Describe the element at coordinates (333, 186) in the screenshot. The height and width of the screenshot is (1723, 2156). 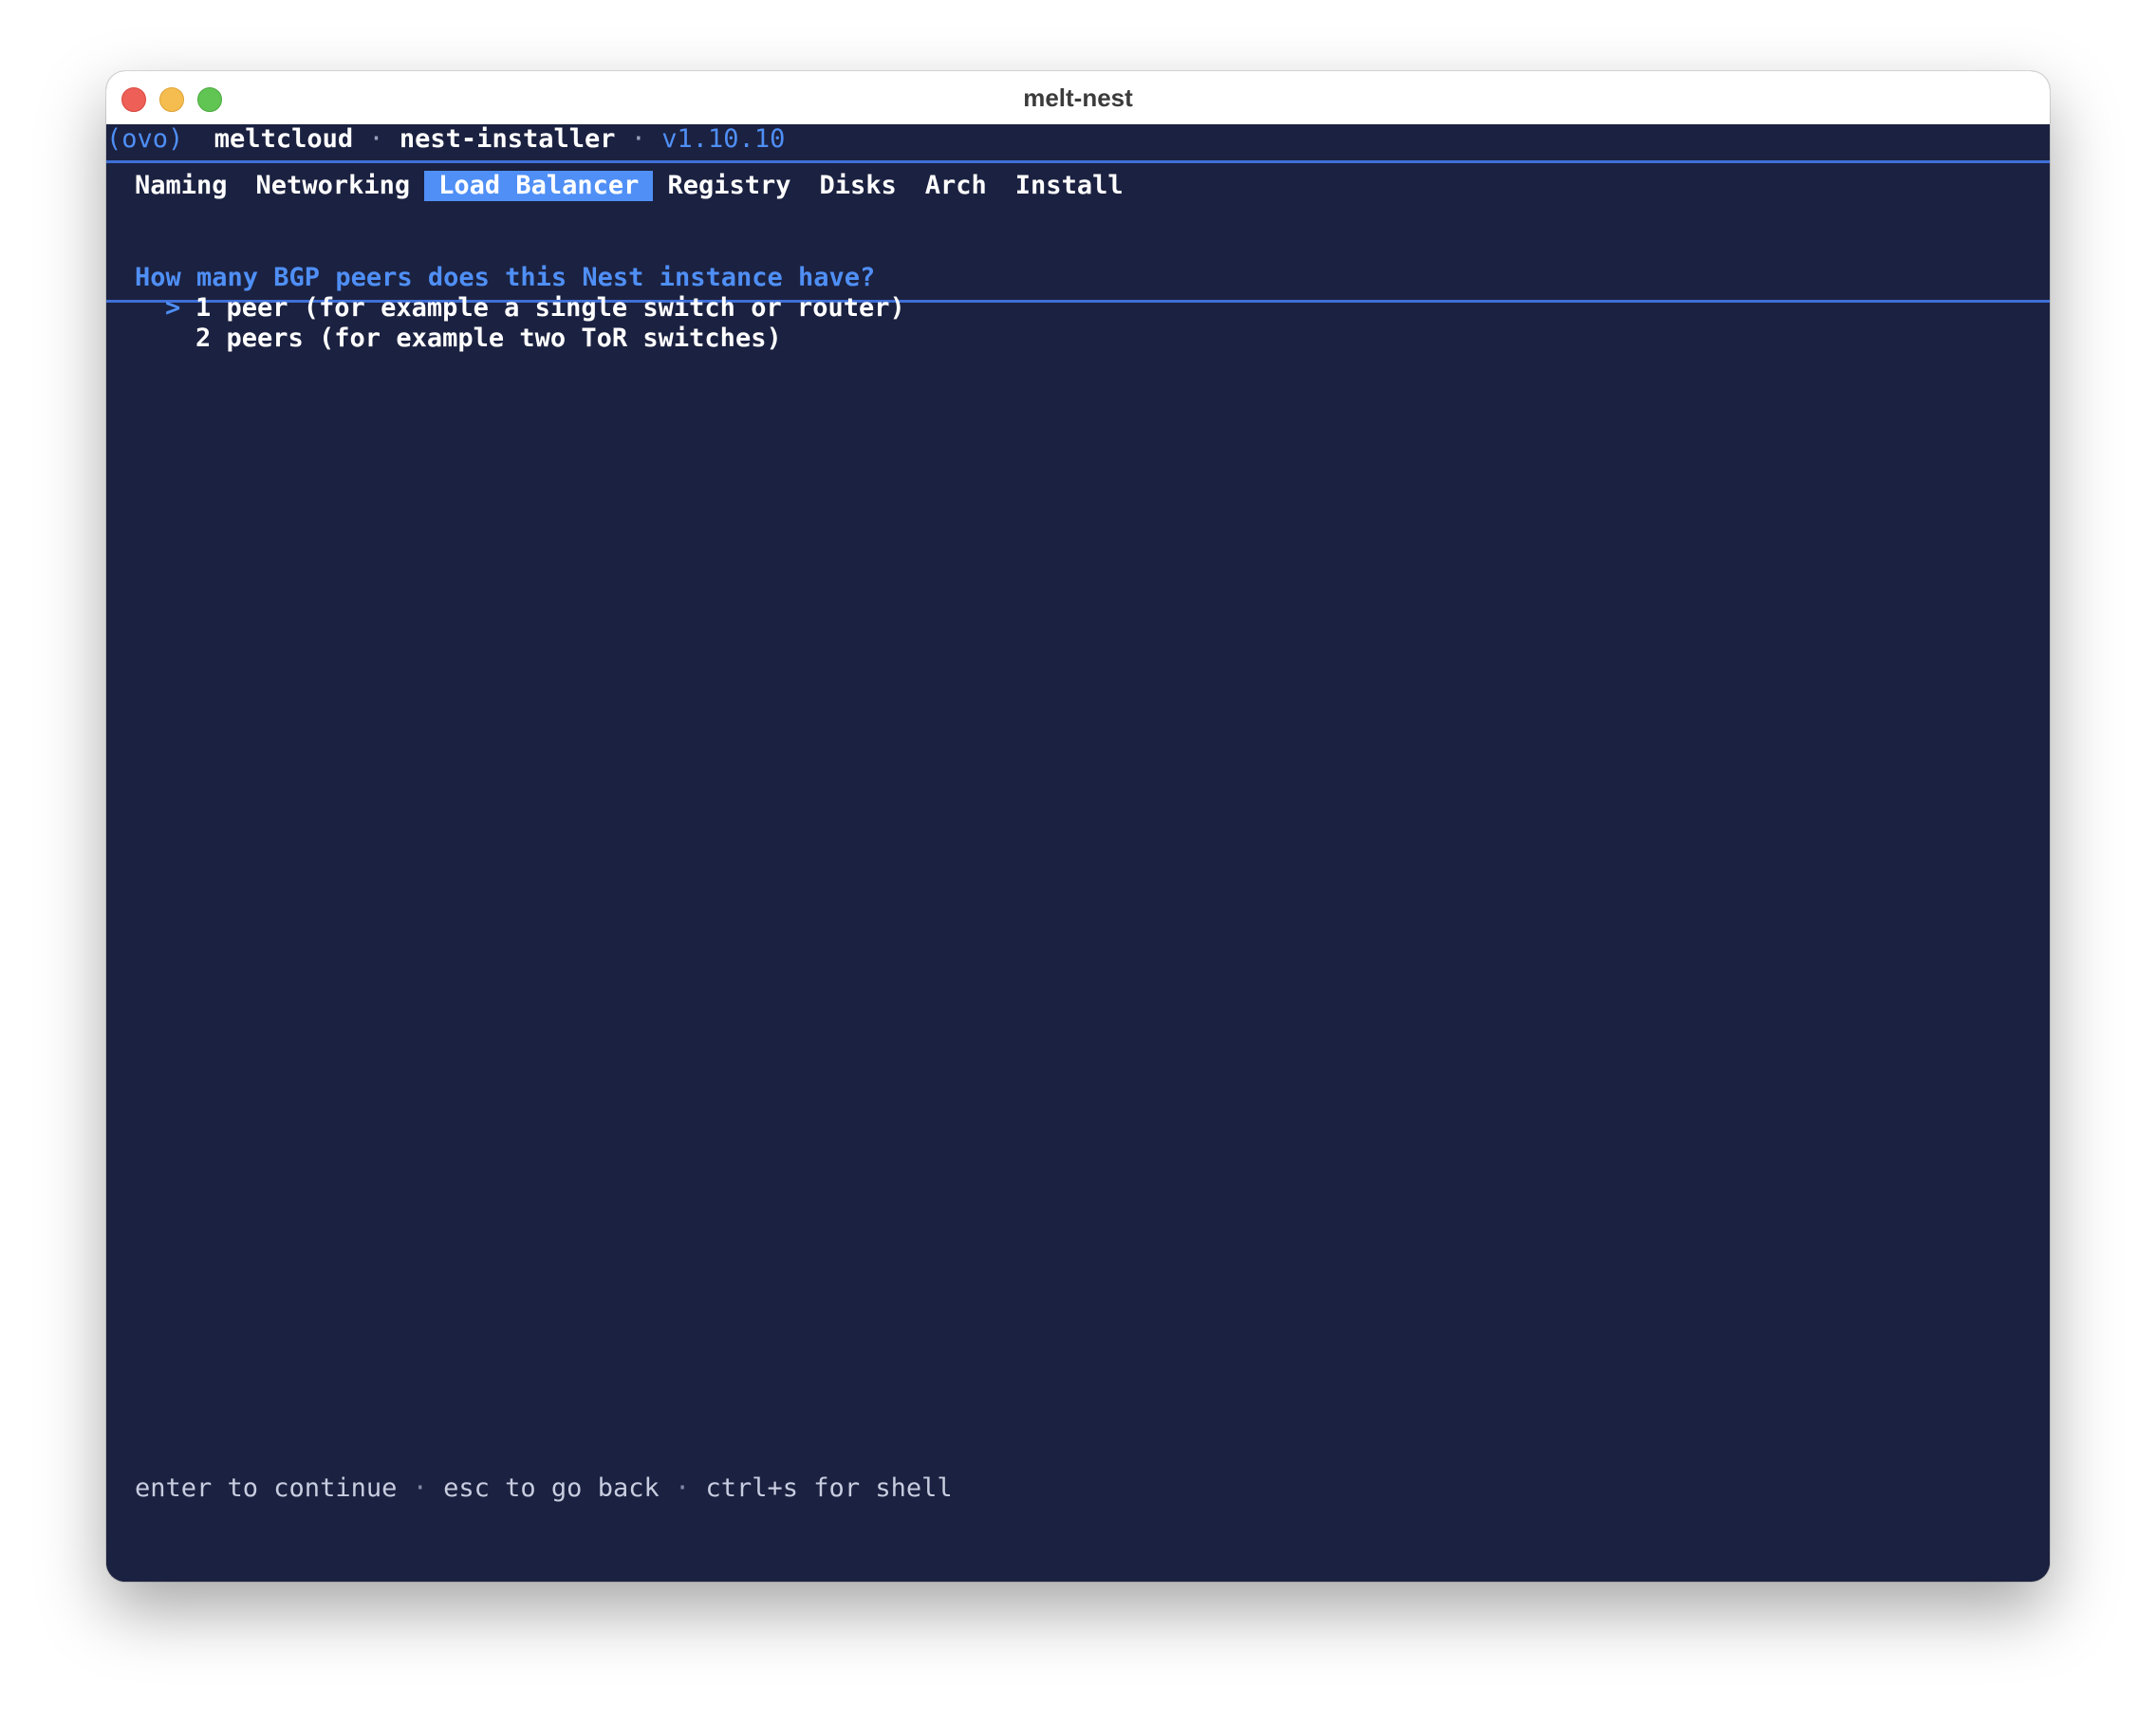
I see `tab-networking: Networking` at that location.